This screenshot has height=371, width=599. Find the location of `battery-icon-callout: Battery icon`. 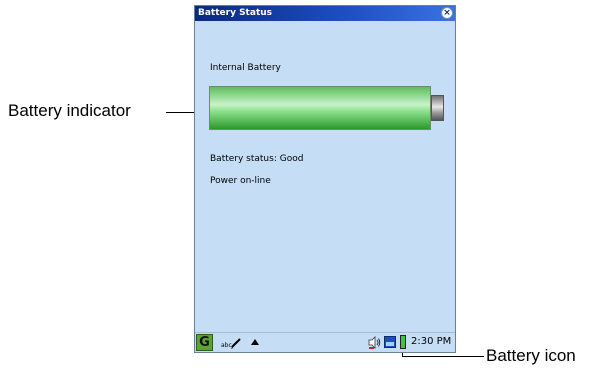

battery-icon-callout: Battery icon is located at coordinates (531, 355).